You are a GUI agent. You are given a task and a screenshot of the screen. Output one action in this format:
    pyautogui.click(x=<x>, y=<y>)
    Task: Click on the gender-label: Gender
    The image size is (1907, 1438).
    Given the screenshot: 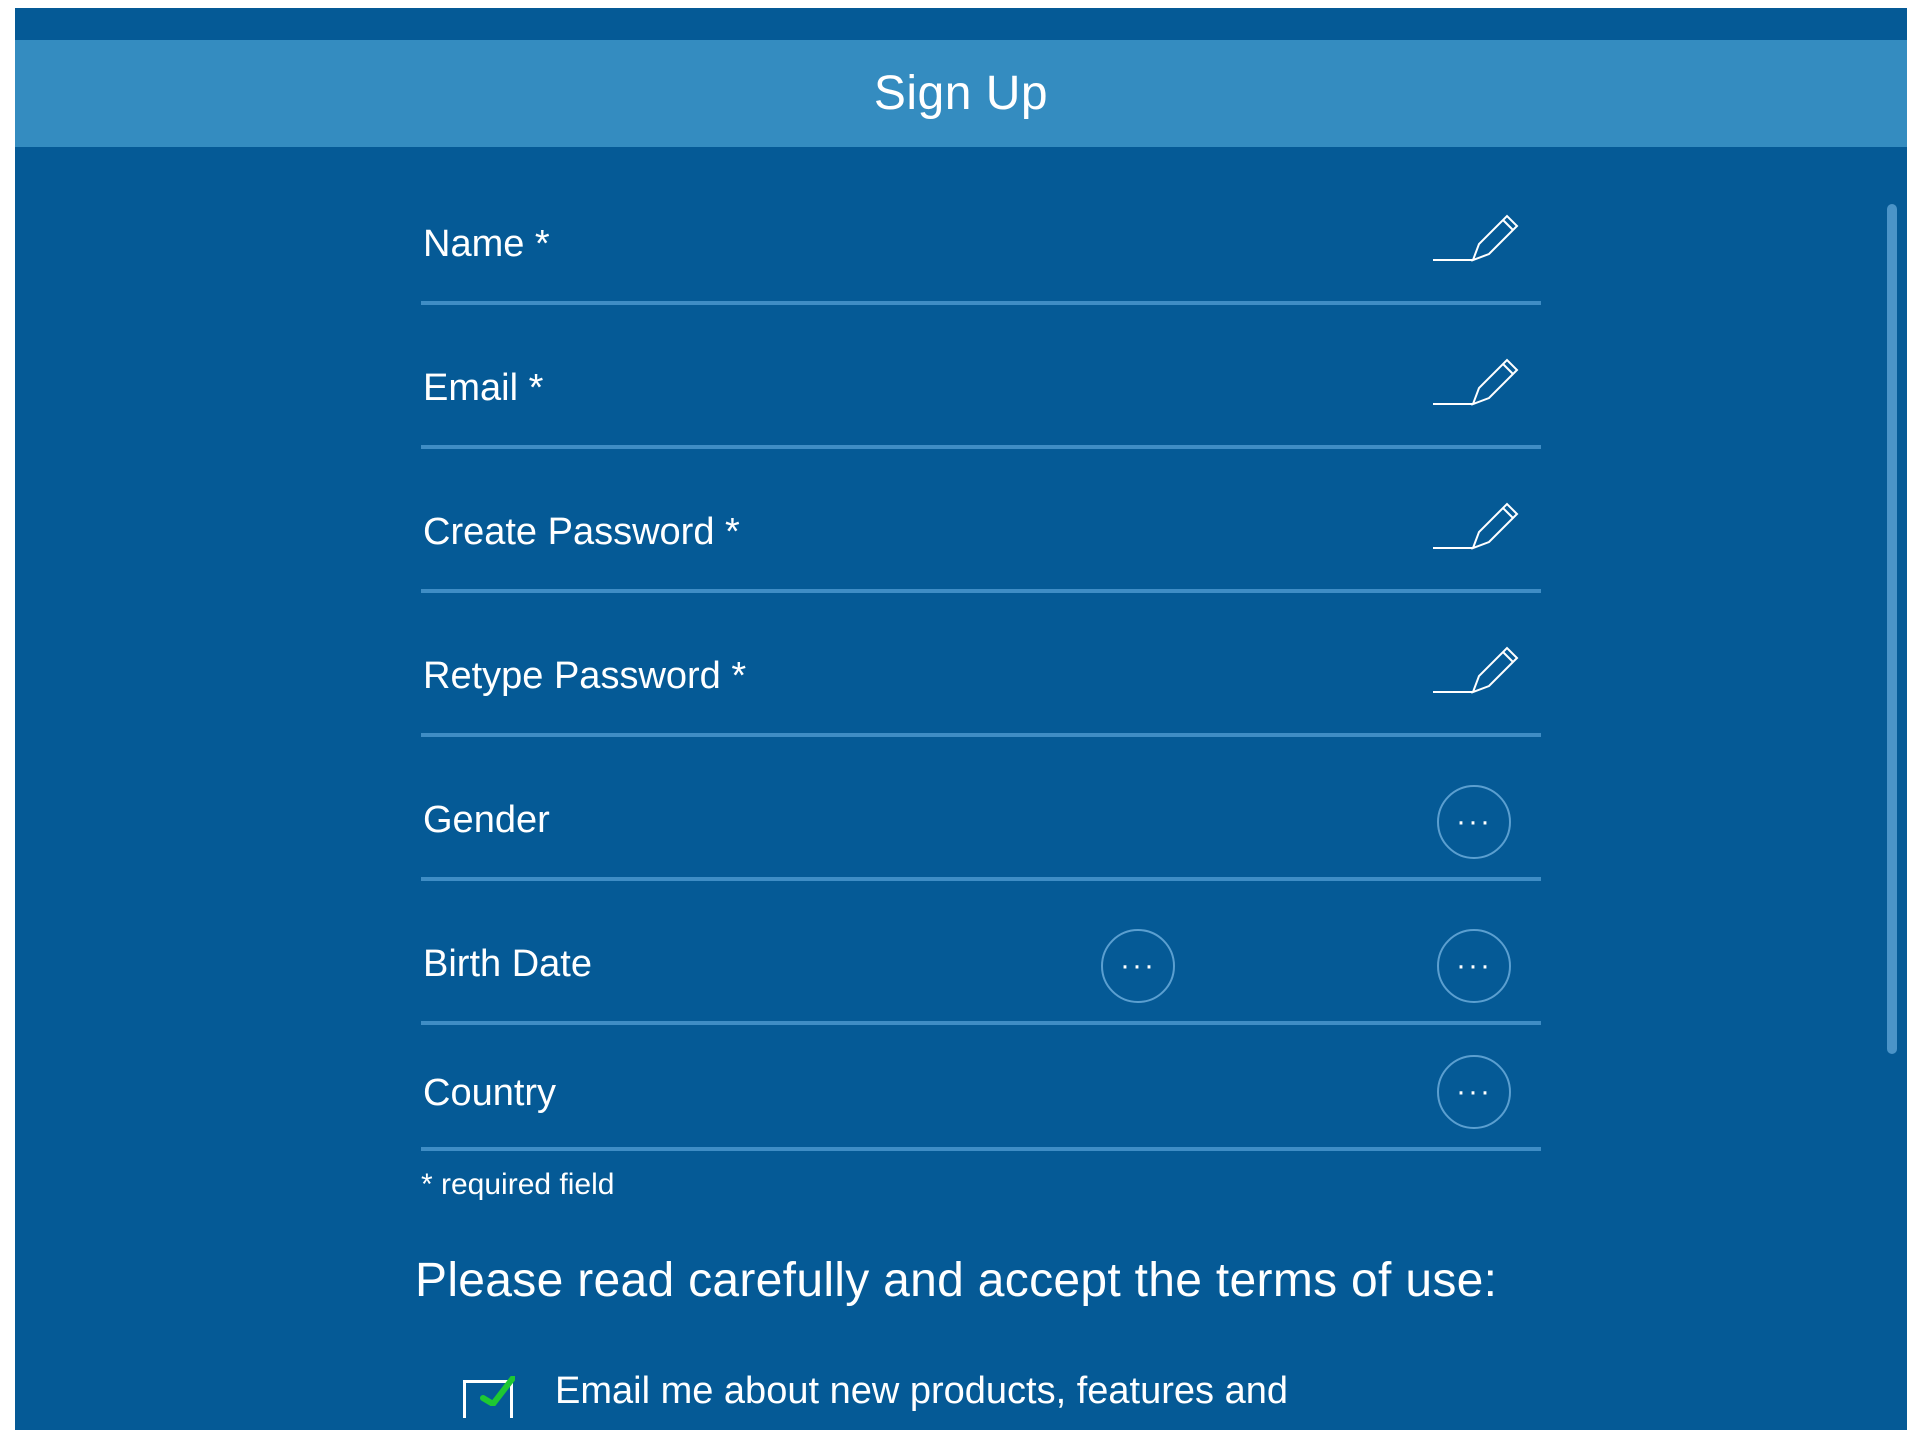 What is the action you would take?
    pyautogui.click(x=486, y=820)
    